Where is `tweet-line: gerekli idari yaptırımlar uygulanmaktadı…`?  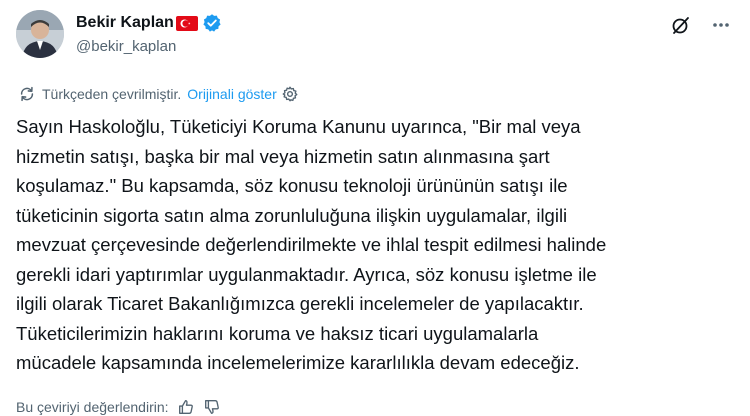
tweet-line: gerekli idari yaptırımlar uygulanmaktadı… is located at coordinates (306, 274).